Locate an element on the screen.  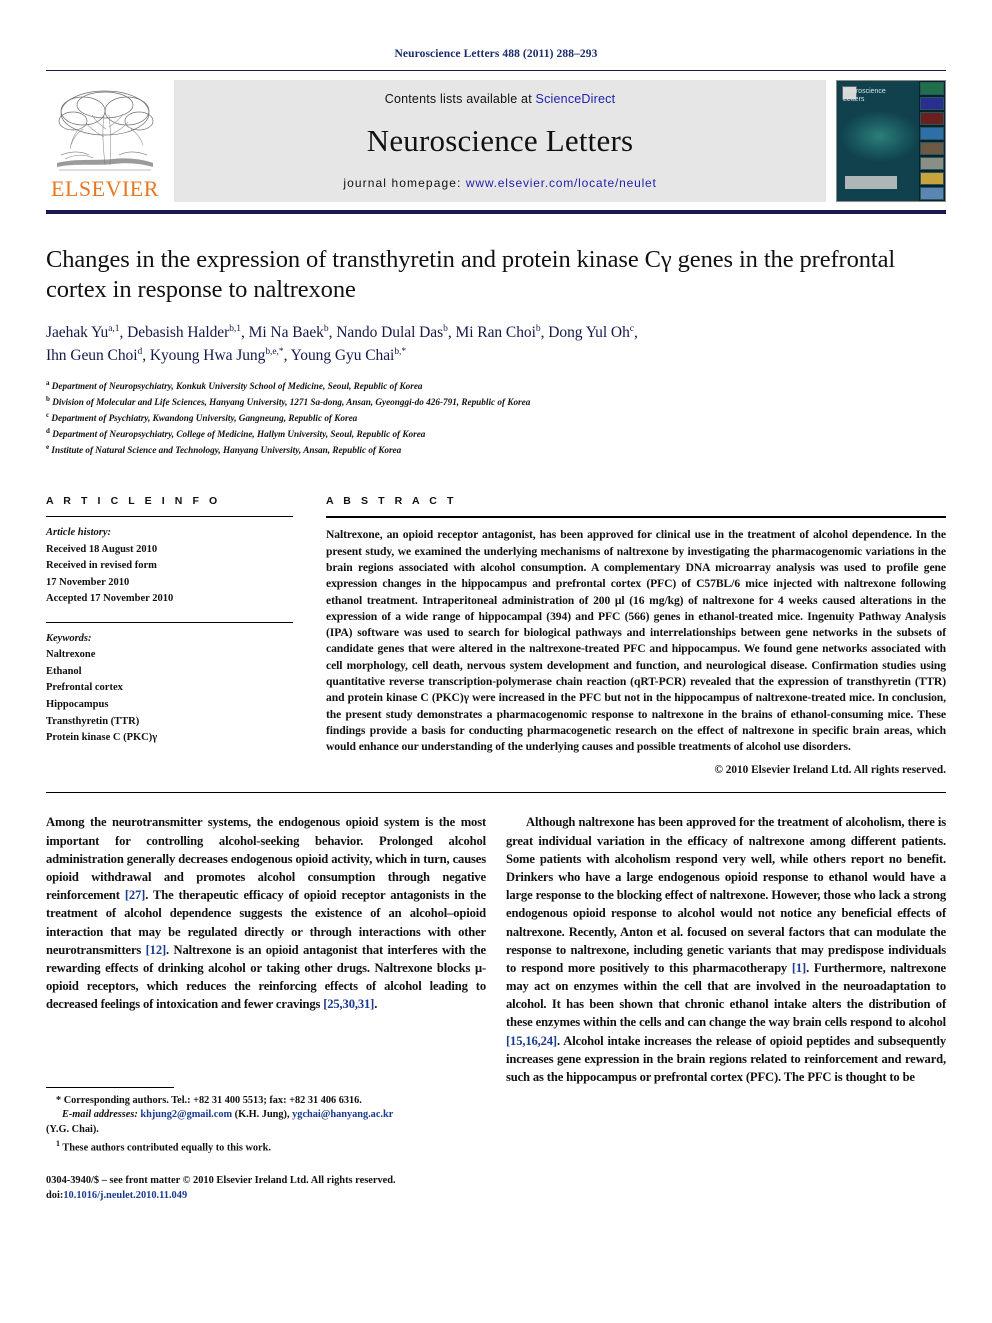
article-history-line: Received 18 August 2010 is located at coordinates (102, 549).